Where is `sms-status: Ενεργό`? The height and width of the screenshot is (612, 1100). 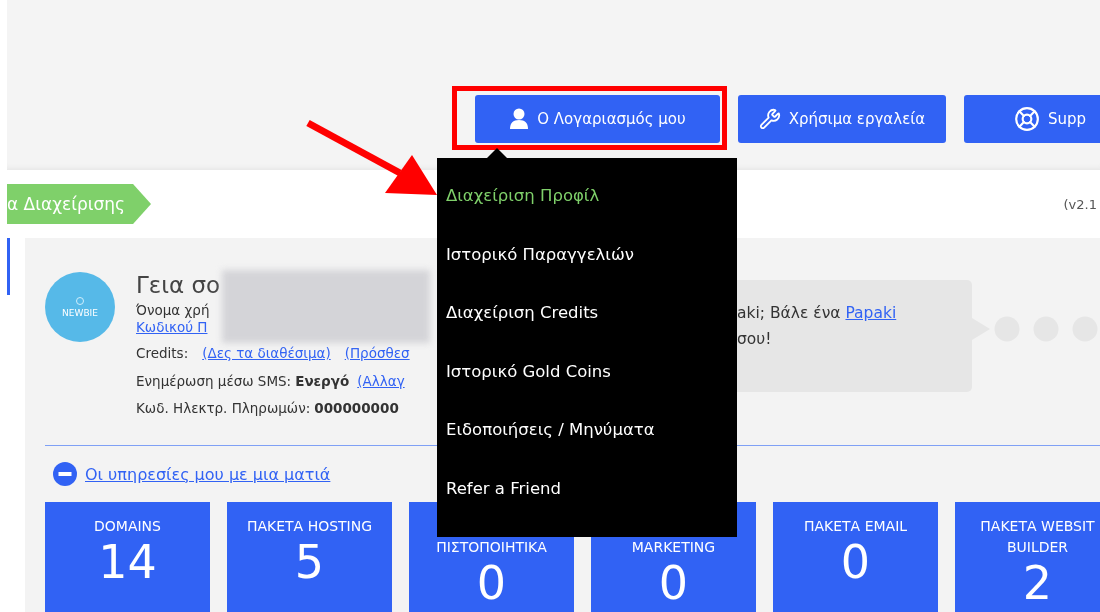
sms-status: Ενεργό is located at coordinates (322, 381).